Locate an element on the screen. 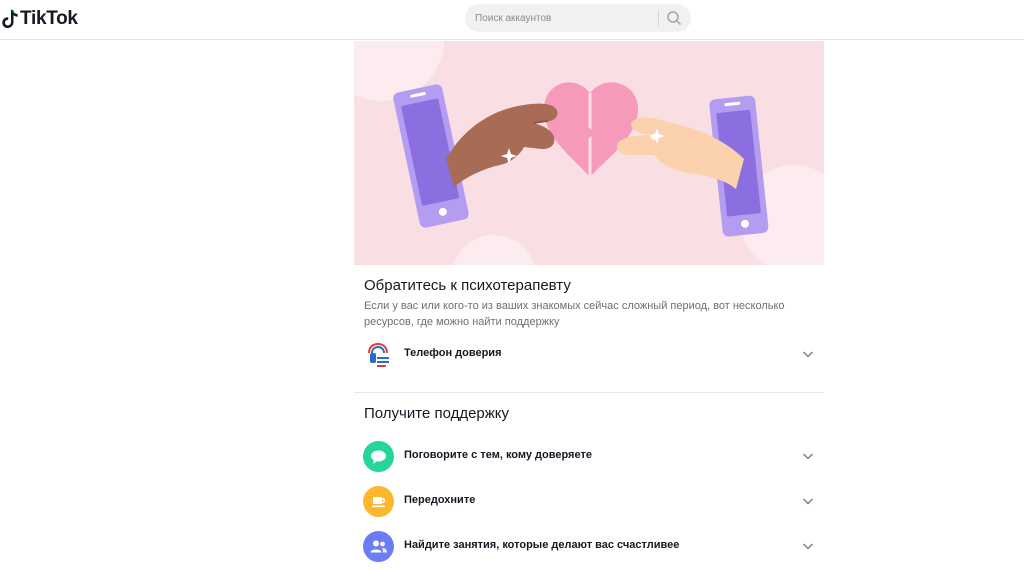 The image size is (1024, 571). search-icon is located at coordinates (674, 18).